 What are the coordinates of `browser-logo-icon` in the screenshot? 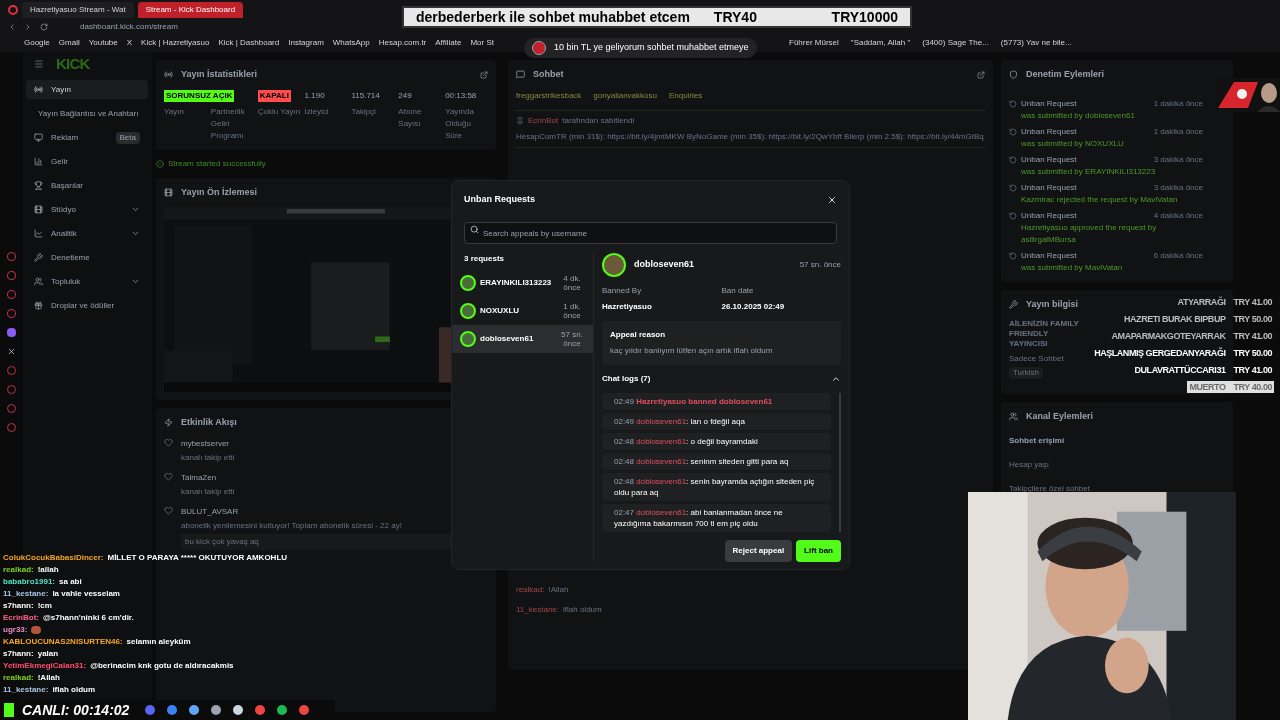 It's located at (13, 10).